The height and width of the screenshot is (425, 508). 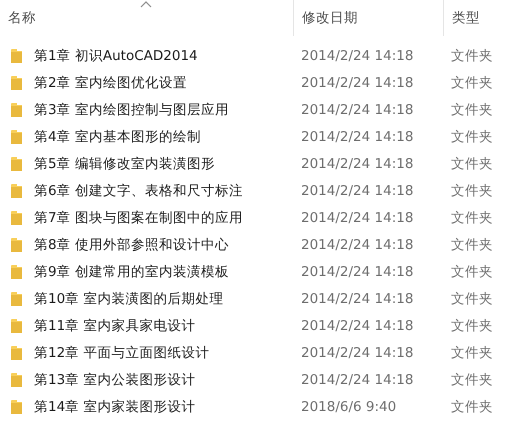 I want to click on file-name: 第2章 室内绘图优化设置, so click(x=110, y=83).